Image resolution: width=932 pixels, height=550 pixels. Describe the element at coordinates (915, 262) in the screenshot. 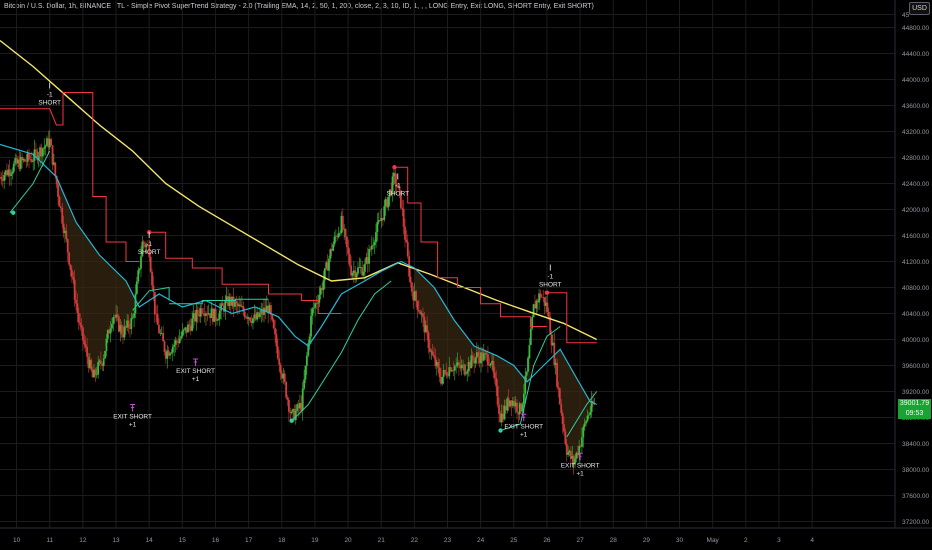

I see `y-tick-label: 41200.00` at that location.